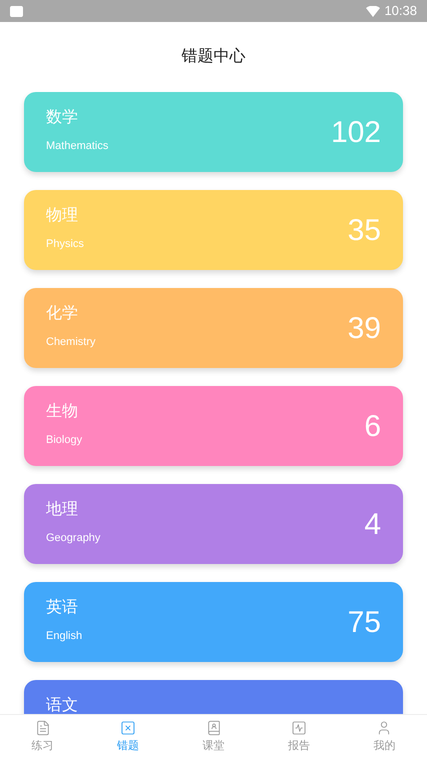 The height and width of the screenshot is (759, 427). I want to click on subject-english-name: Biology, so click(64, 440).